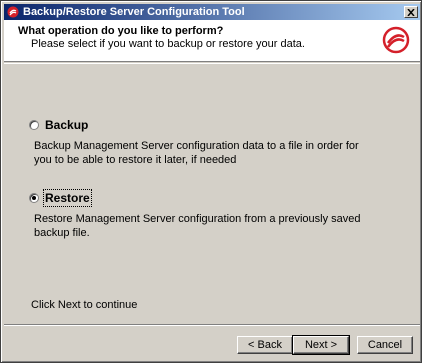  I want to click on next-button: Next >, so click(321, 345).